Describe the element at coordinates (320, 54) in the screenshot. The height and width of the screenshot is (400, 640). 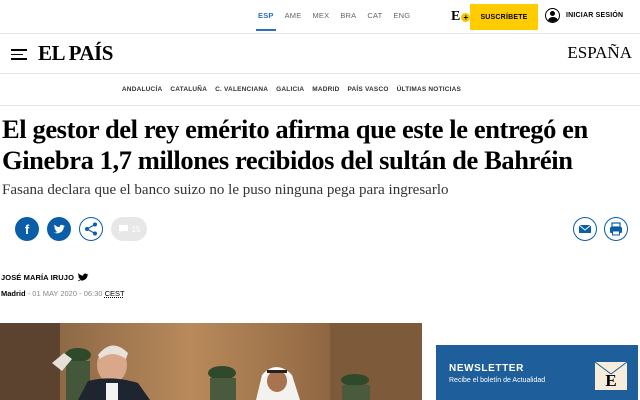
I see `masthead: EL PAÍS ESPAÑA` at that location.